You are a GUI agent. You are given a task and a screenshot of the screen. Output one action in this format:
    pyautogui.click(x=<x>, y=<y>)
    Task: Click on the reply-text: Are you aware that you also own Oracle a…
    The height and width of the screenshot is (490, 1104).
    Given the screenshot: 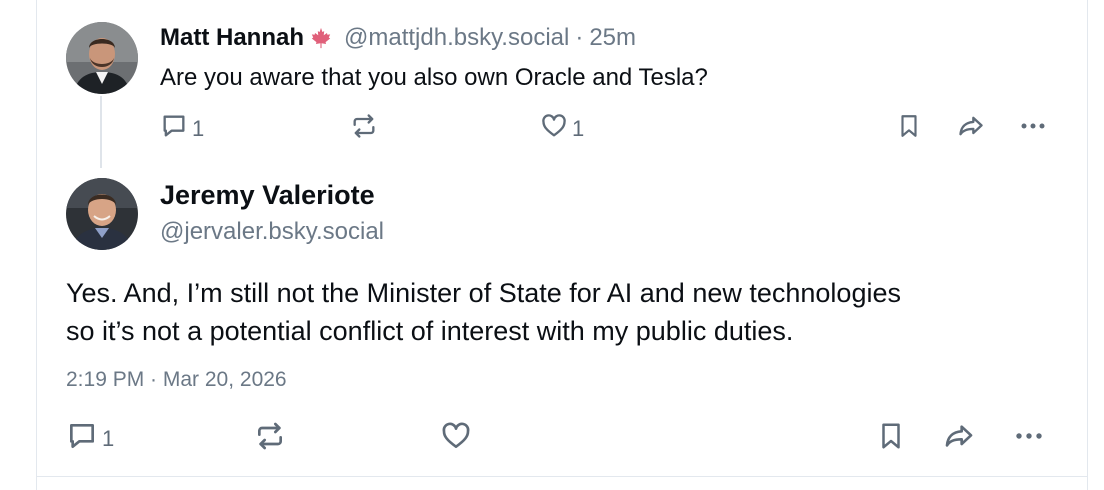 What is the action you would take?
    pyautogui.click(x=434, y=77)
    